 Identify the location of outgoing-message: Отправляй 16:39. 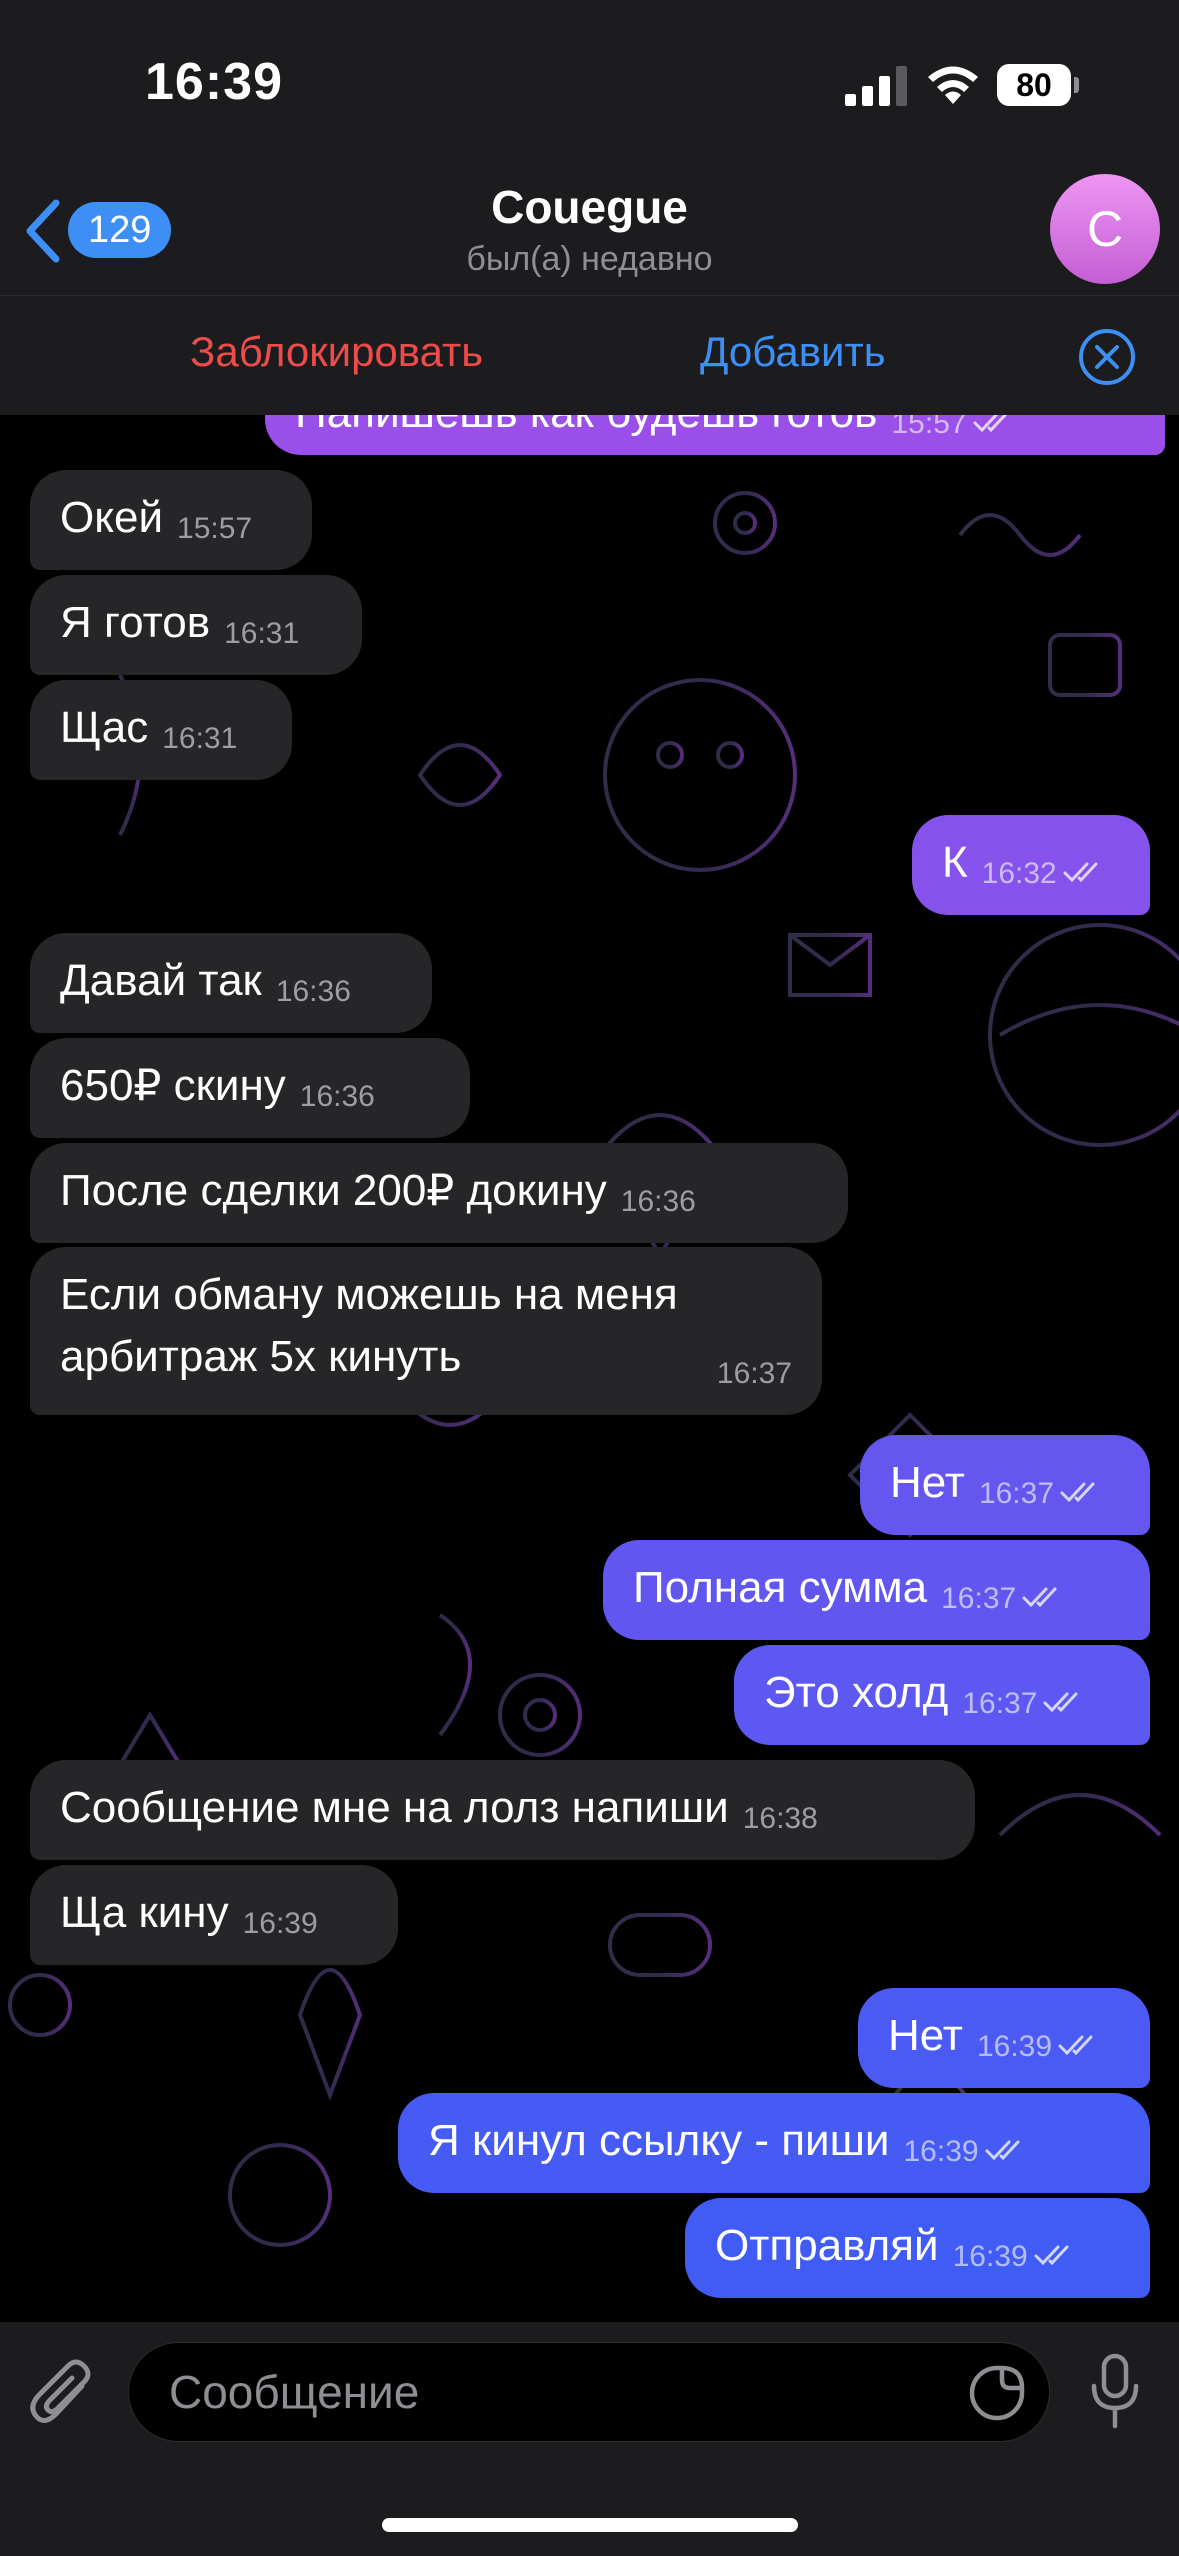
(917, 2248).